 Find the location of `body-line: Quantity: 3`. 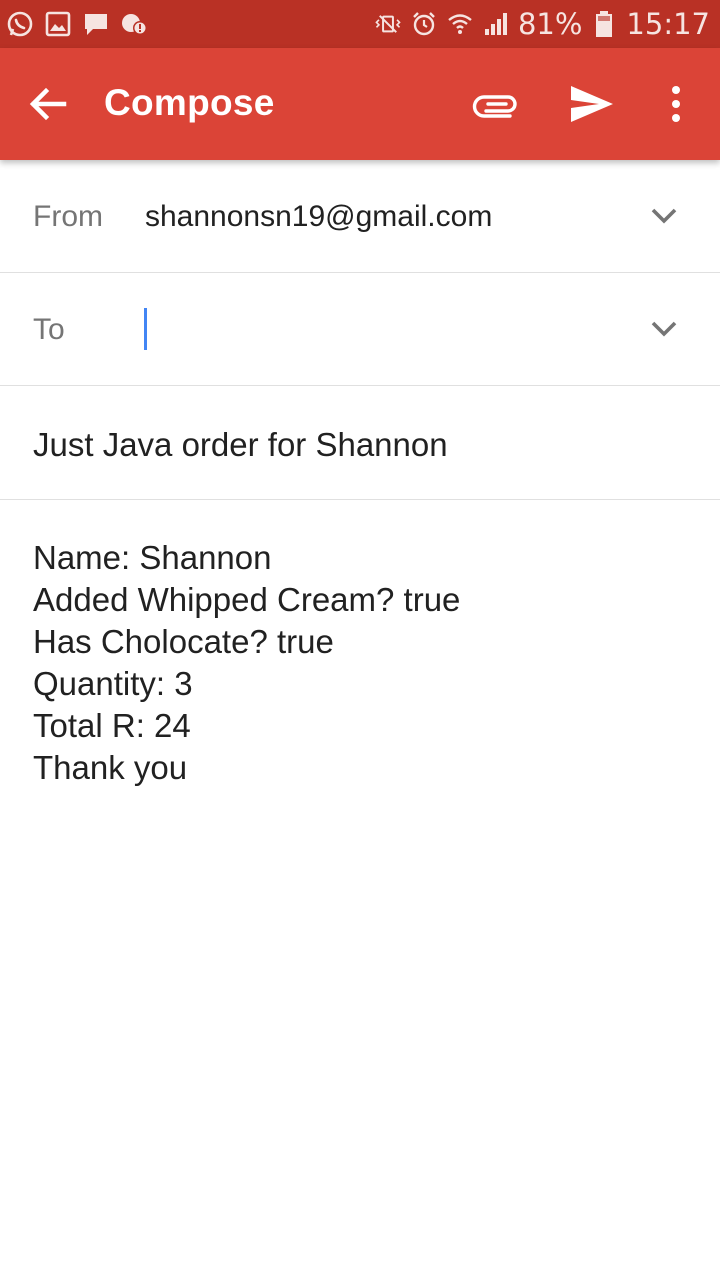

body-line: Quantity: 3 is located at coordinates (113, 683).